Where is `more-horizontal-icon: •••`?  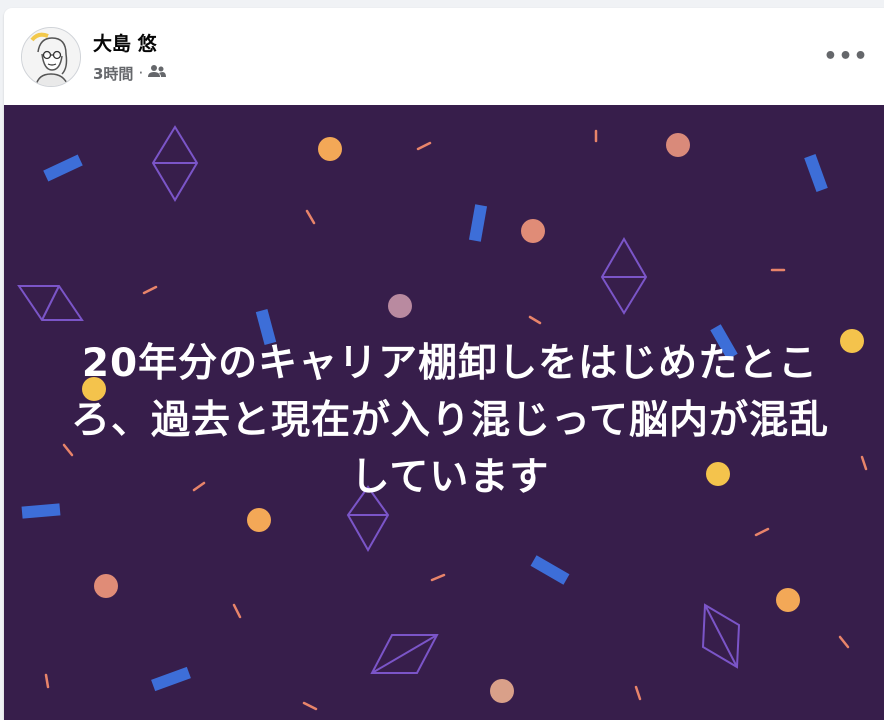 more-horizontal-icon: ••• is located at coordinates (845, 56).